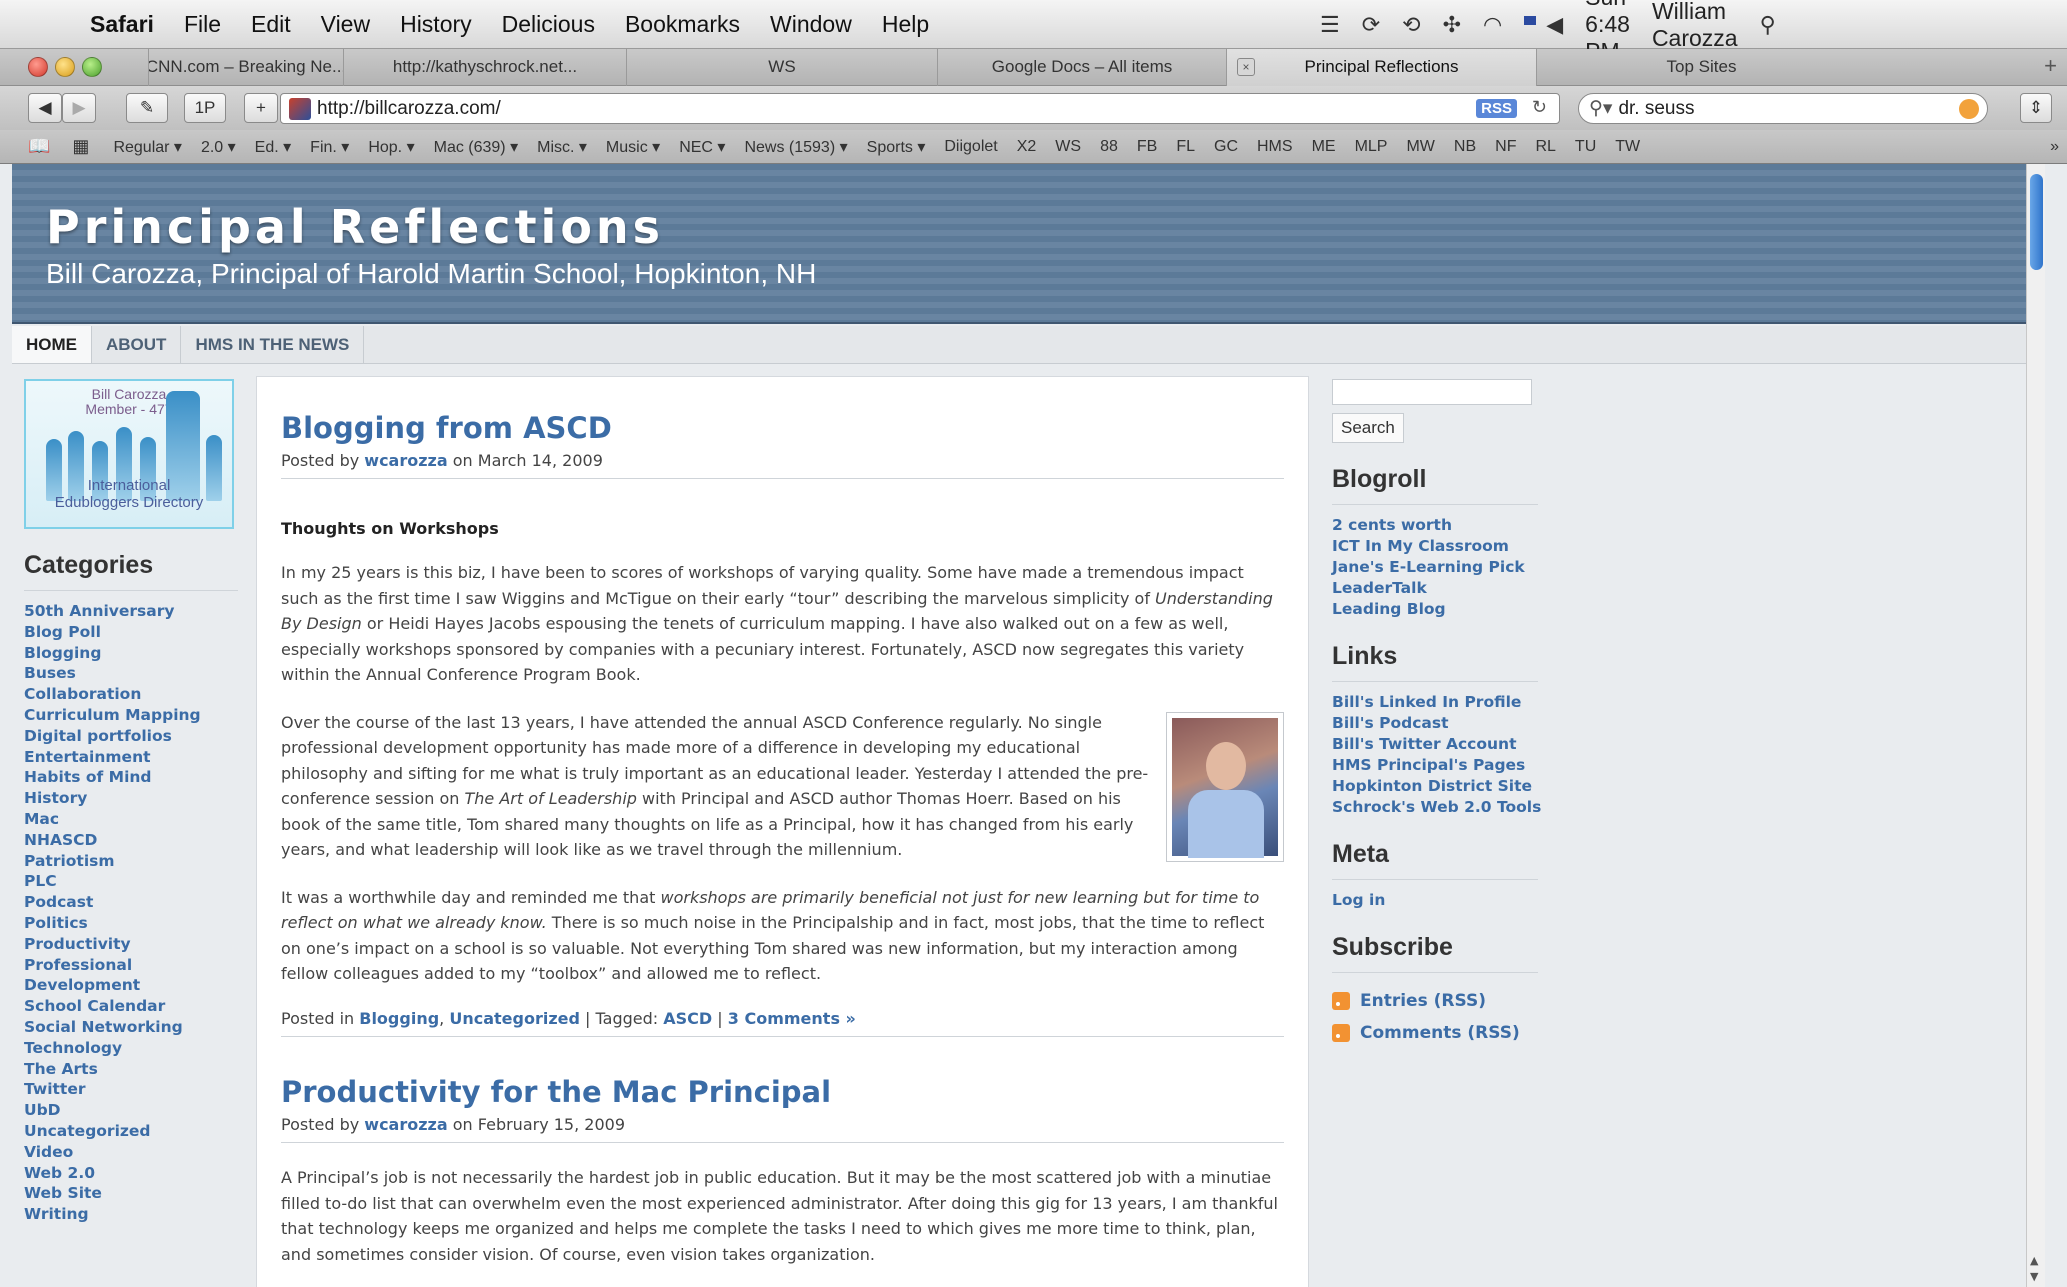  I want to click on minimize-window-icon, so click(65, 67).